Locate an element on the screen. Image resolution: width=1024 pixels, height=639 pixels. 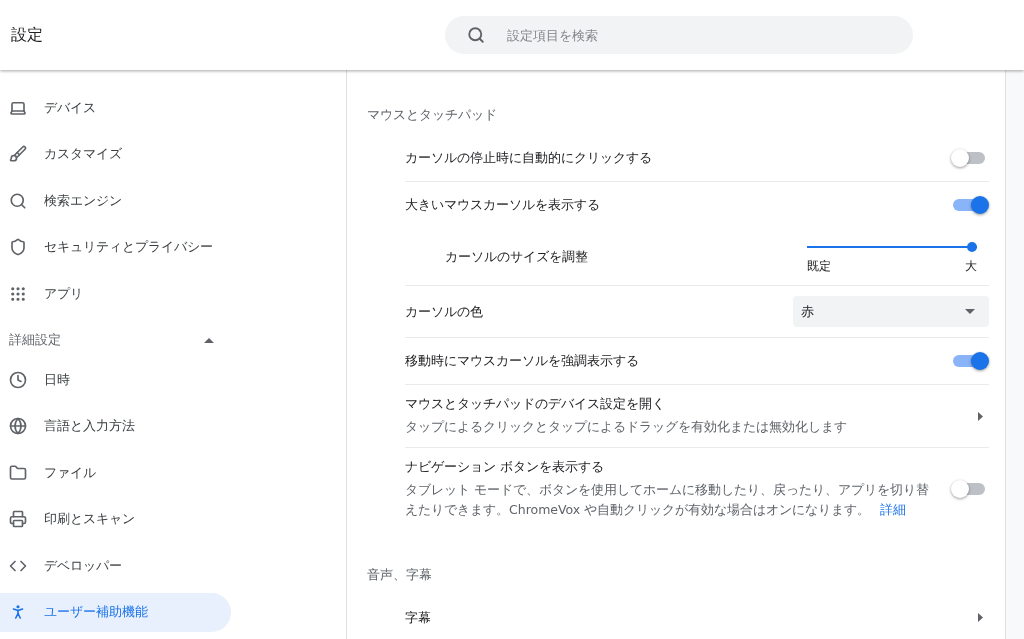
search-field: 設定項目を検索 is located at coordinates (679, 35).